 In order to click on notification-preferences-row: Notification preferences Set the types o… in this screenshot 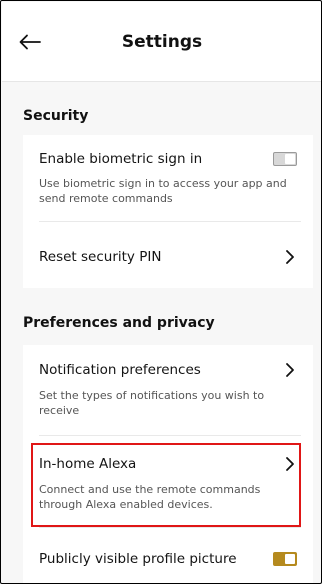, I will do `click(168, 390)`.